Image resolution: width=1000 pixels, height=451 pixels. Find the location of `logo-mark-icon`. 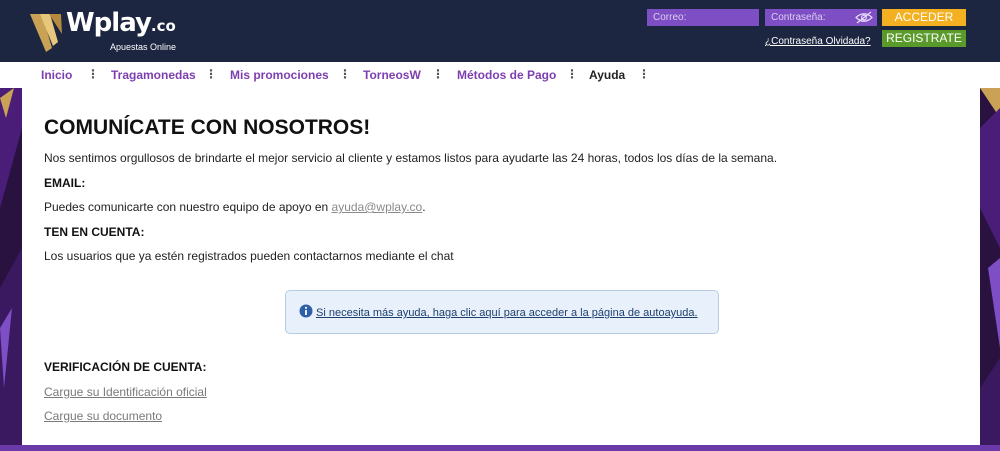

logo-mark-icon is located at coordinates (46, 33).